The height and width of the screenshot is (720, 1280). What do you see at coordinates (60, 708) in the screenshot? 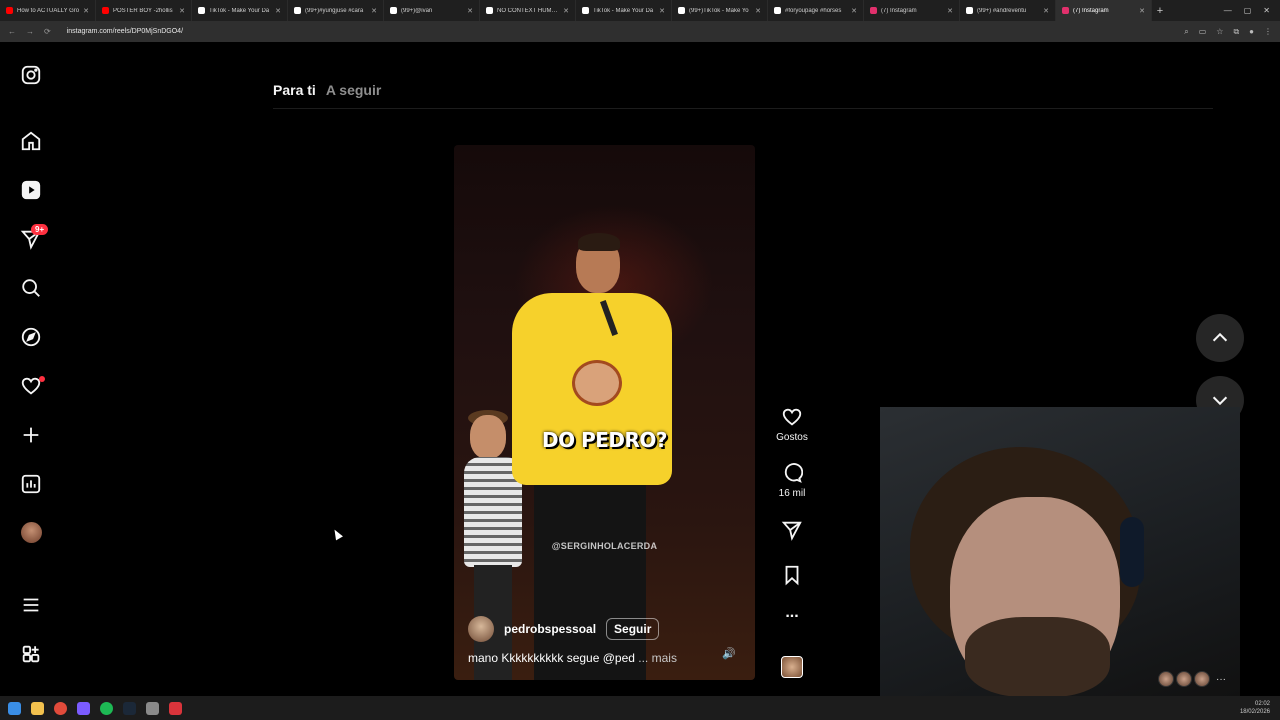
I see `chrome-icon` at bounding box center [60, 708].